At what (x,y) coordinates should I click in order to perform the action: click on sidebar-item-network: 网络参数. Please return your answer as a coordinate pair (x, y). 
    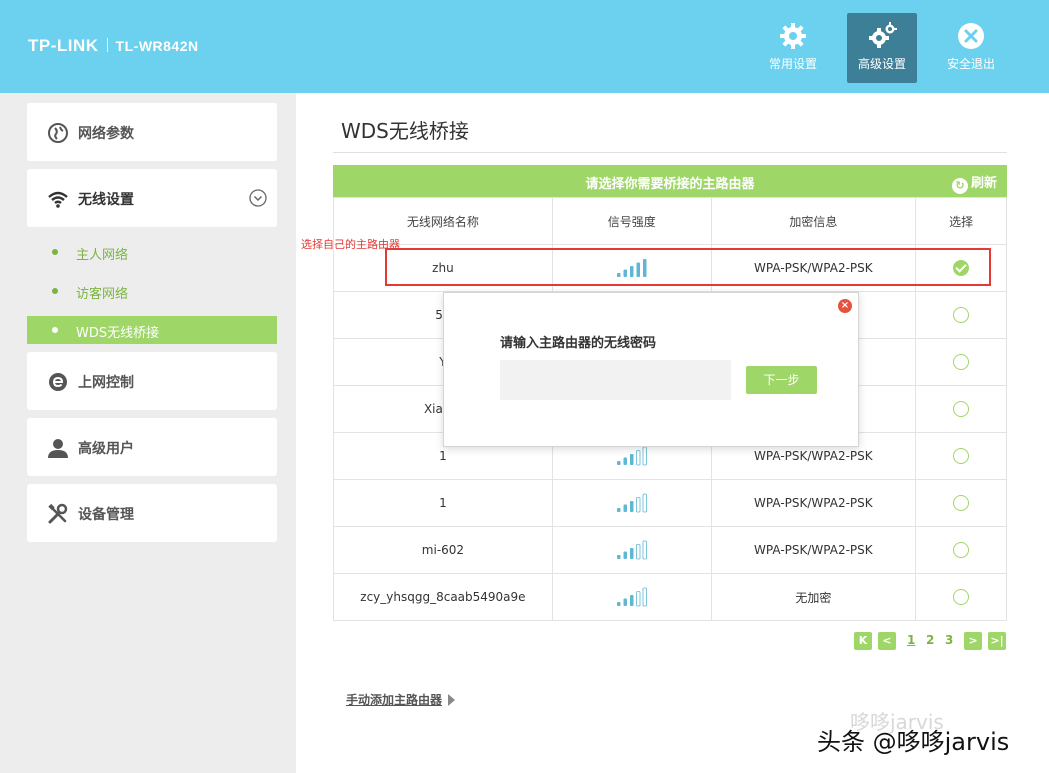
    Looking at the image, I should click on (152, 132).